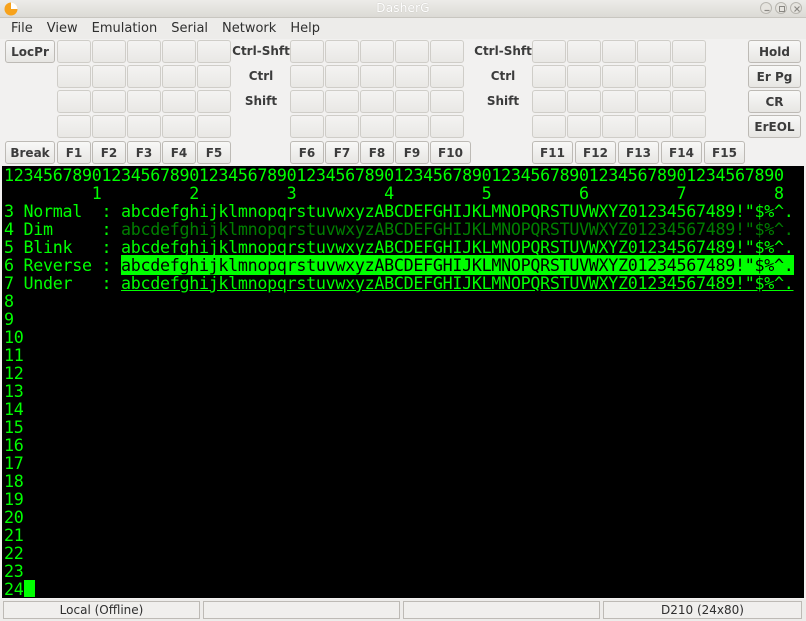 This screenshot has width=806, height=621. I want to click on menu-network: Network, so click(249, 28).